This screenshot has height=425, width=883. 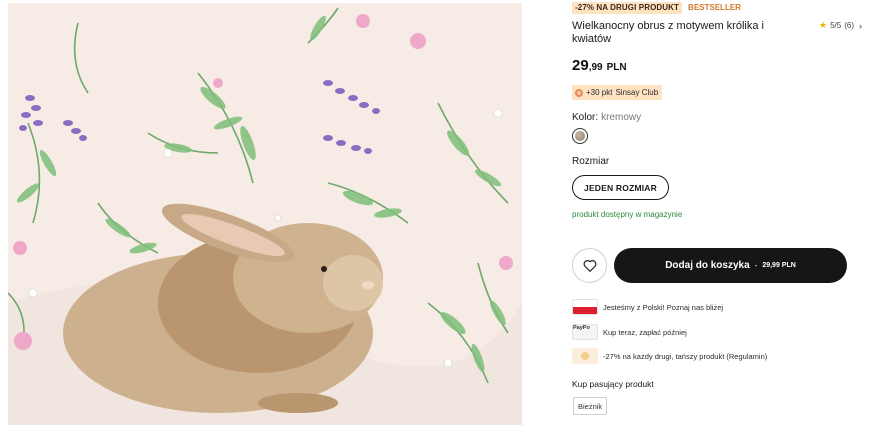 I want to click on price-decimal: ,99, so click(x=595, y=67).